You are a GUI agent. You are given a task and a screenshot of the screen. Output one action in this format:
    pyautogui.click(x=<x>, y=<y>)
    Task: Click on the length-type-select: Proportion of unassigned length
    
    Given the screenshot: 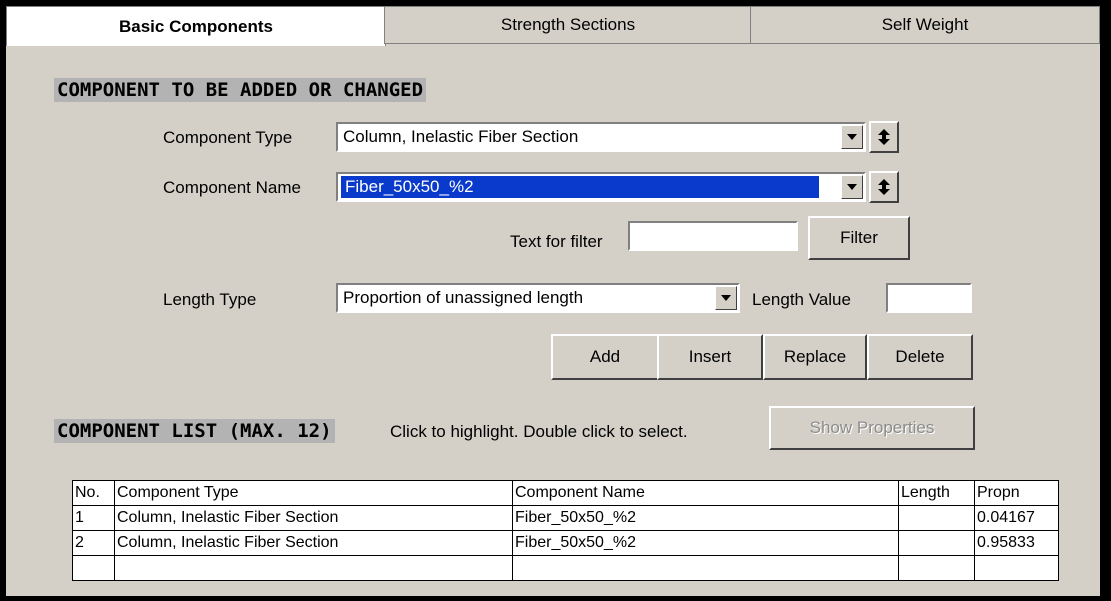 What is the action you would take?
    pyautogui.click(x=538, y=298)
    